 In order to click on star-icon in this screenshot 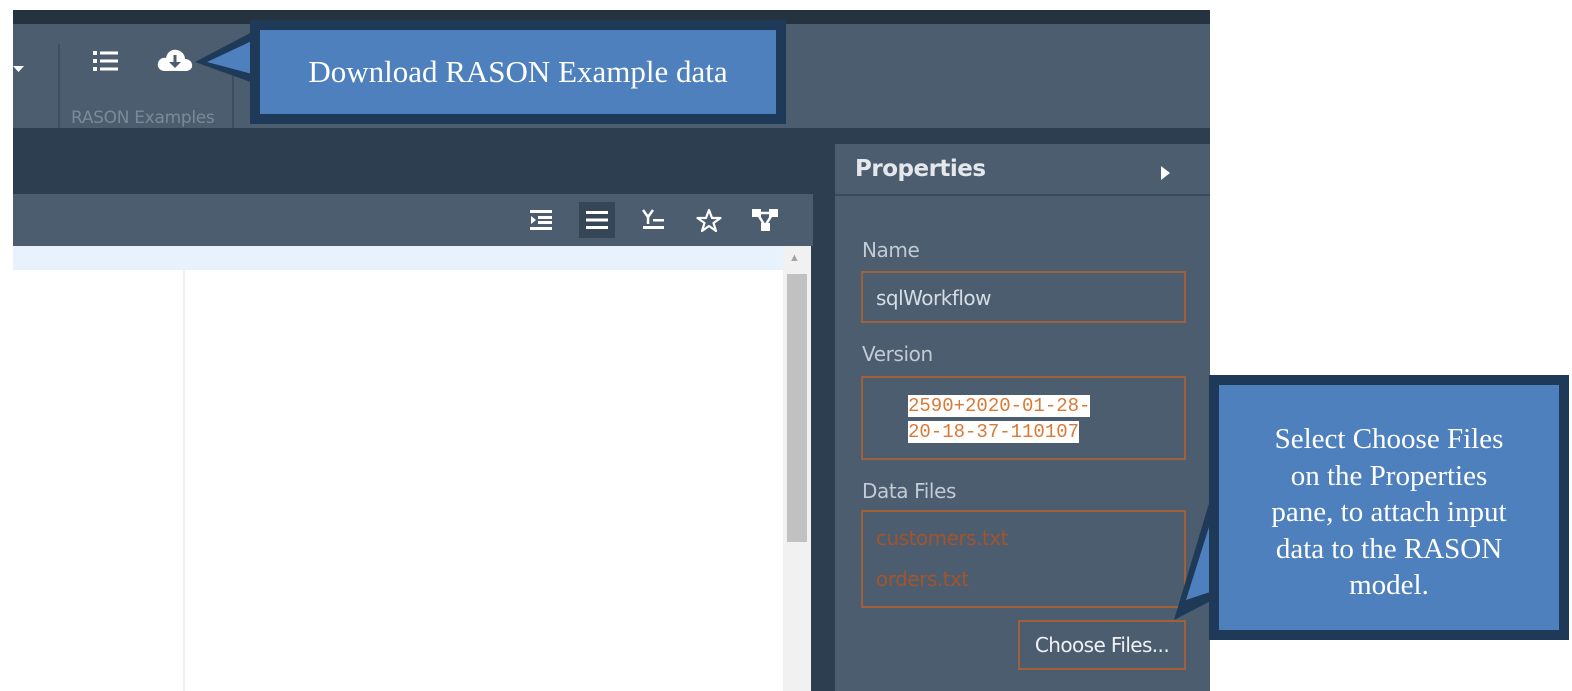, I will do `click(709, 220)`.